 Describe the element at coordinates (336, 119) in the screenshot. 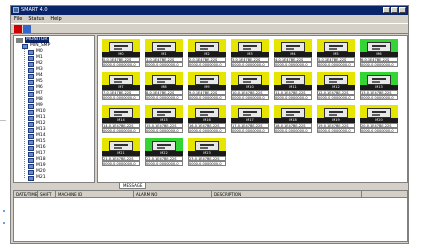

I see `machine-tile: M19 19-0,1E47BE-22S 0000-0,0000000-0` at that location.